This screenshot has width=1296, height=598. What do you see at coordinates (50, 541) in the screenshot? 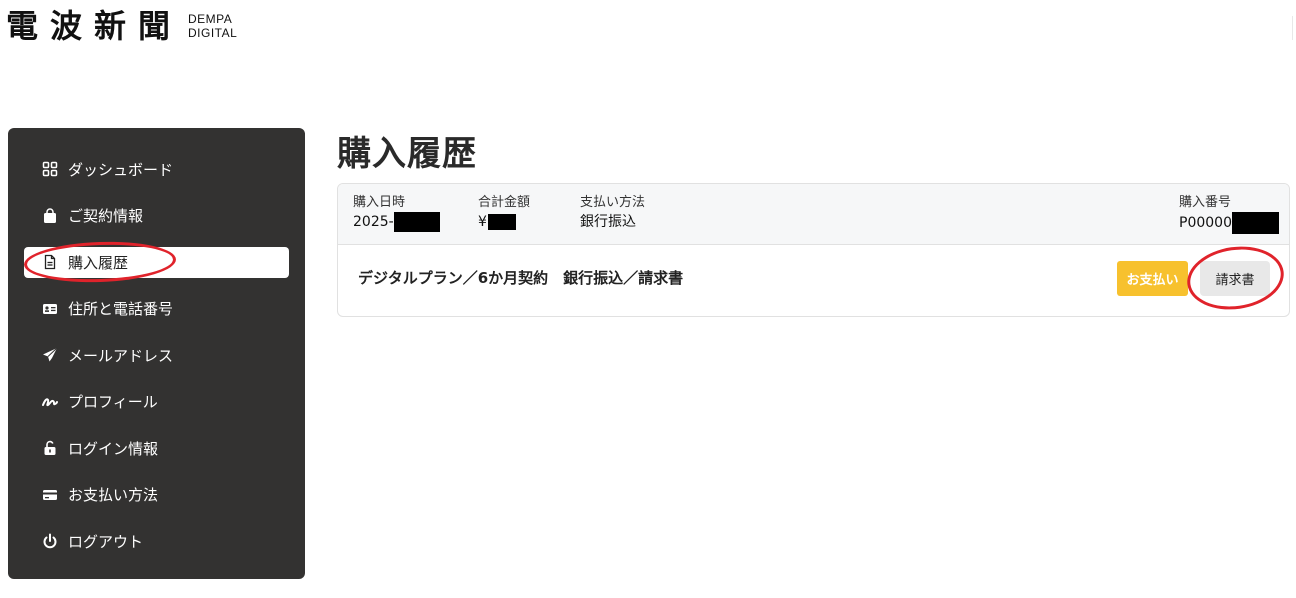
I see `power-icon` at bounding box center [50, 541].